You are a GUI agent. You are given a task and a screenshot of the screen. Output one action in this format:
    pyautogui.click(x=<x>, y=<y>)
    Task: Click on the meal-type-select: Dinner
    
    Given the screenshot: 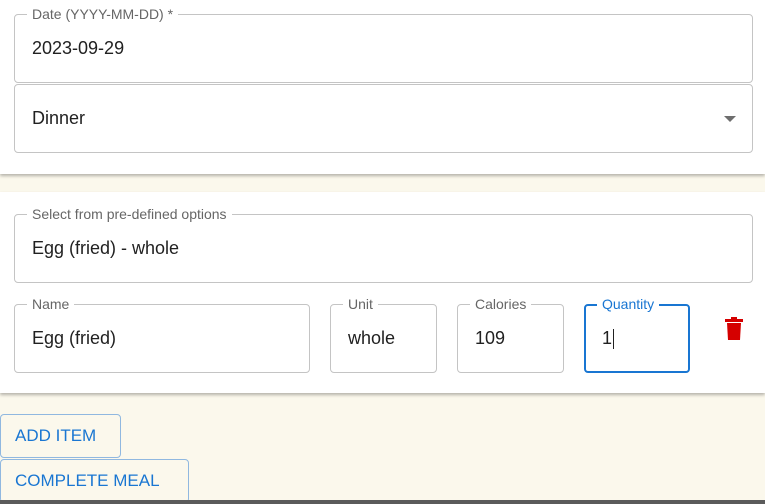 What is the action you would take?
    pyautogui.click(x=383, y=118)
    